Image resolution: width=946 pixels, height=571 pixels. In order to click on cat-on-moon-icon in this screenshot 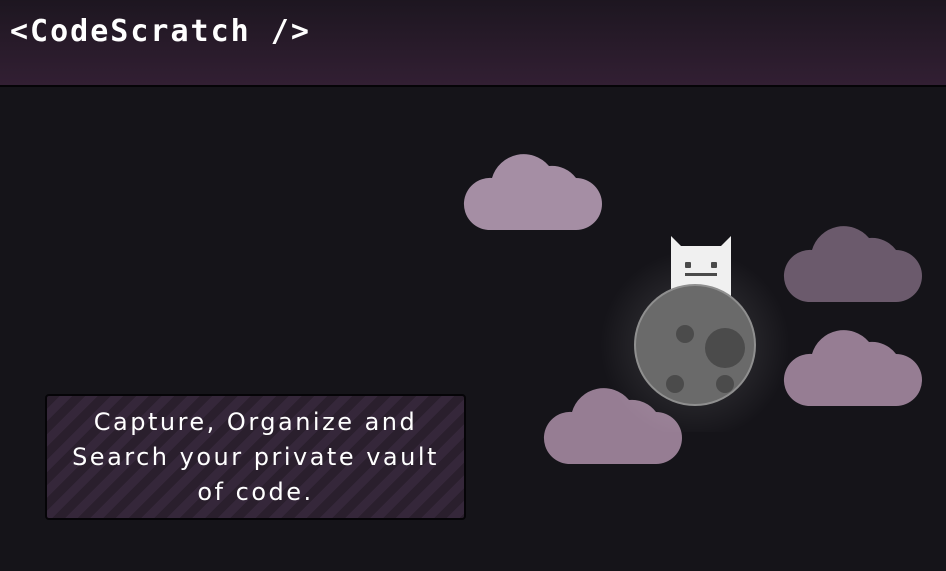, I will do `click(695, 334)`.